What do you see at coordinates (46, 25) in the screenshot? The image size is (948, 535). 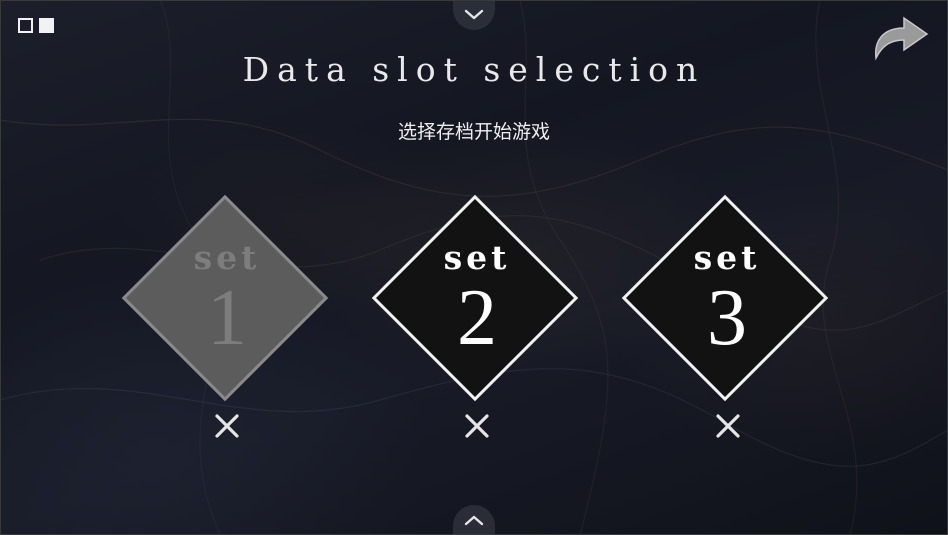 I see `filled-square-icon` at bounding box center [46, 25].